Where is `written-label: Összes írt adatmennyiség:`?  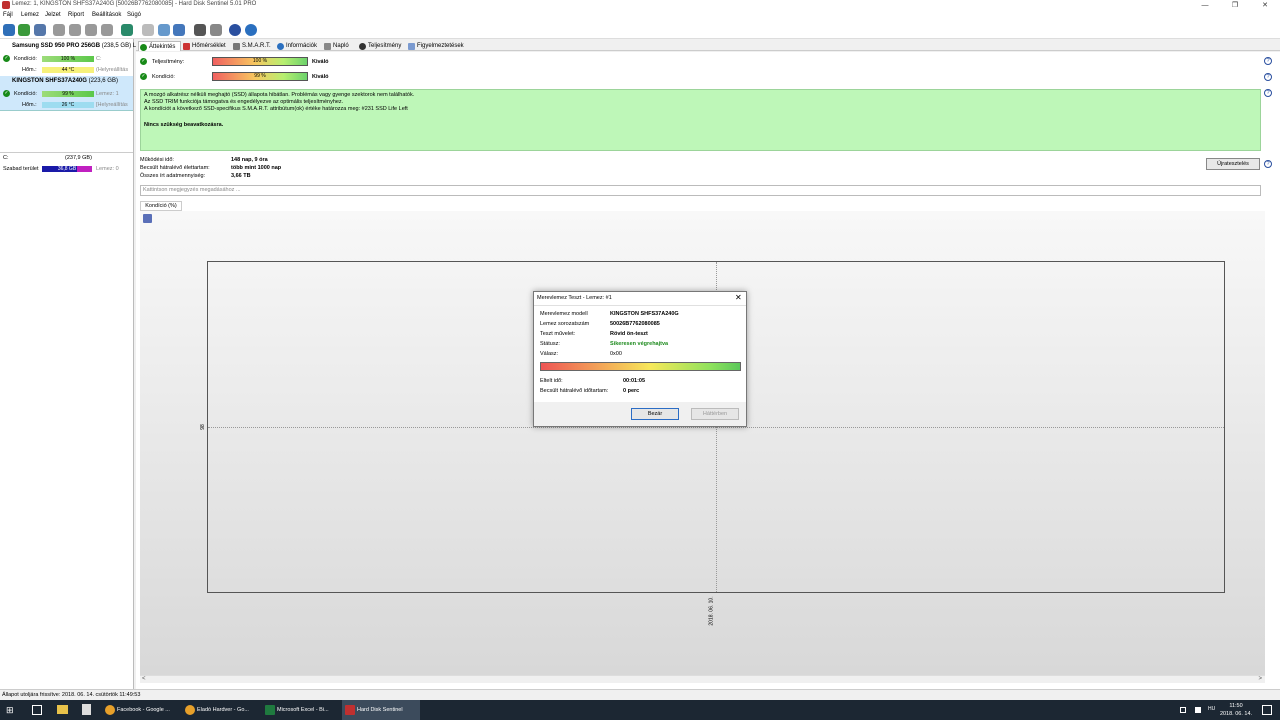
written-label: Összes írt adatmennyiség: is located at coordinates (173, 176).